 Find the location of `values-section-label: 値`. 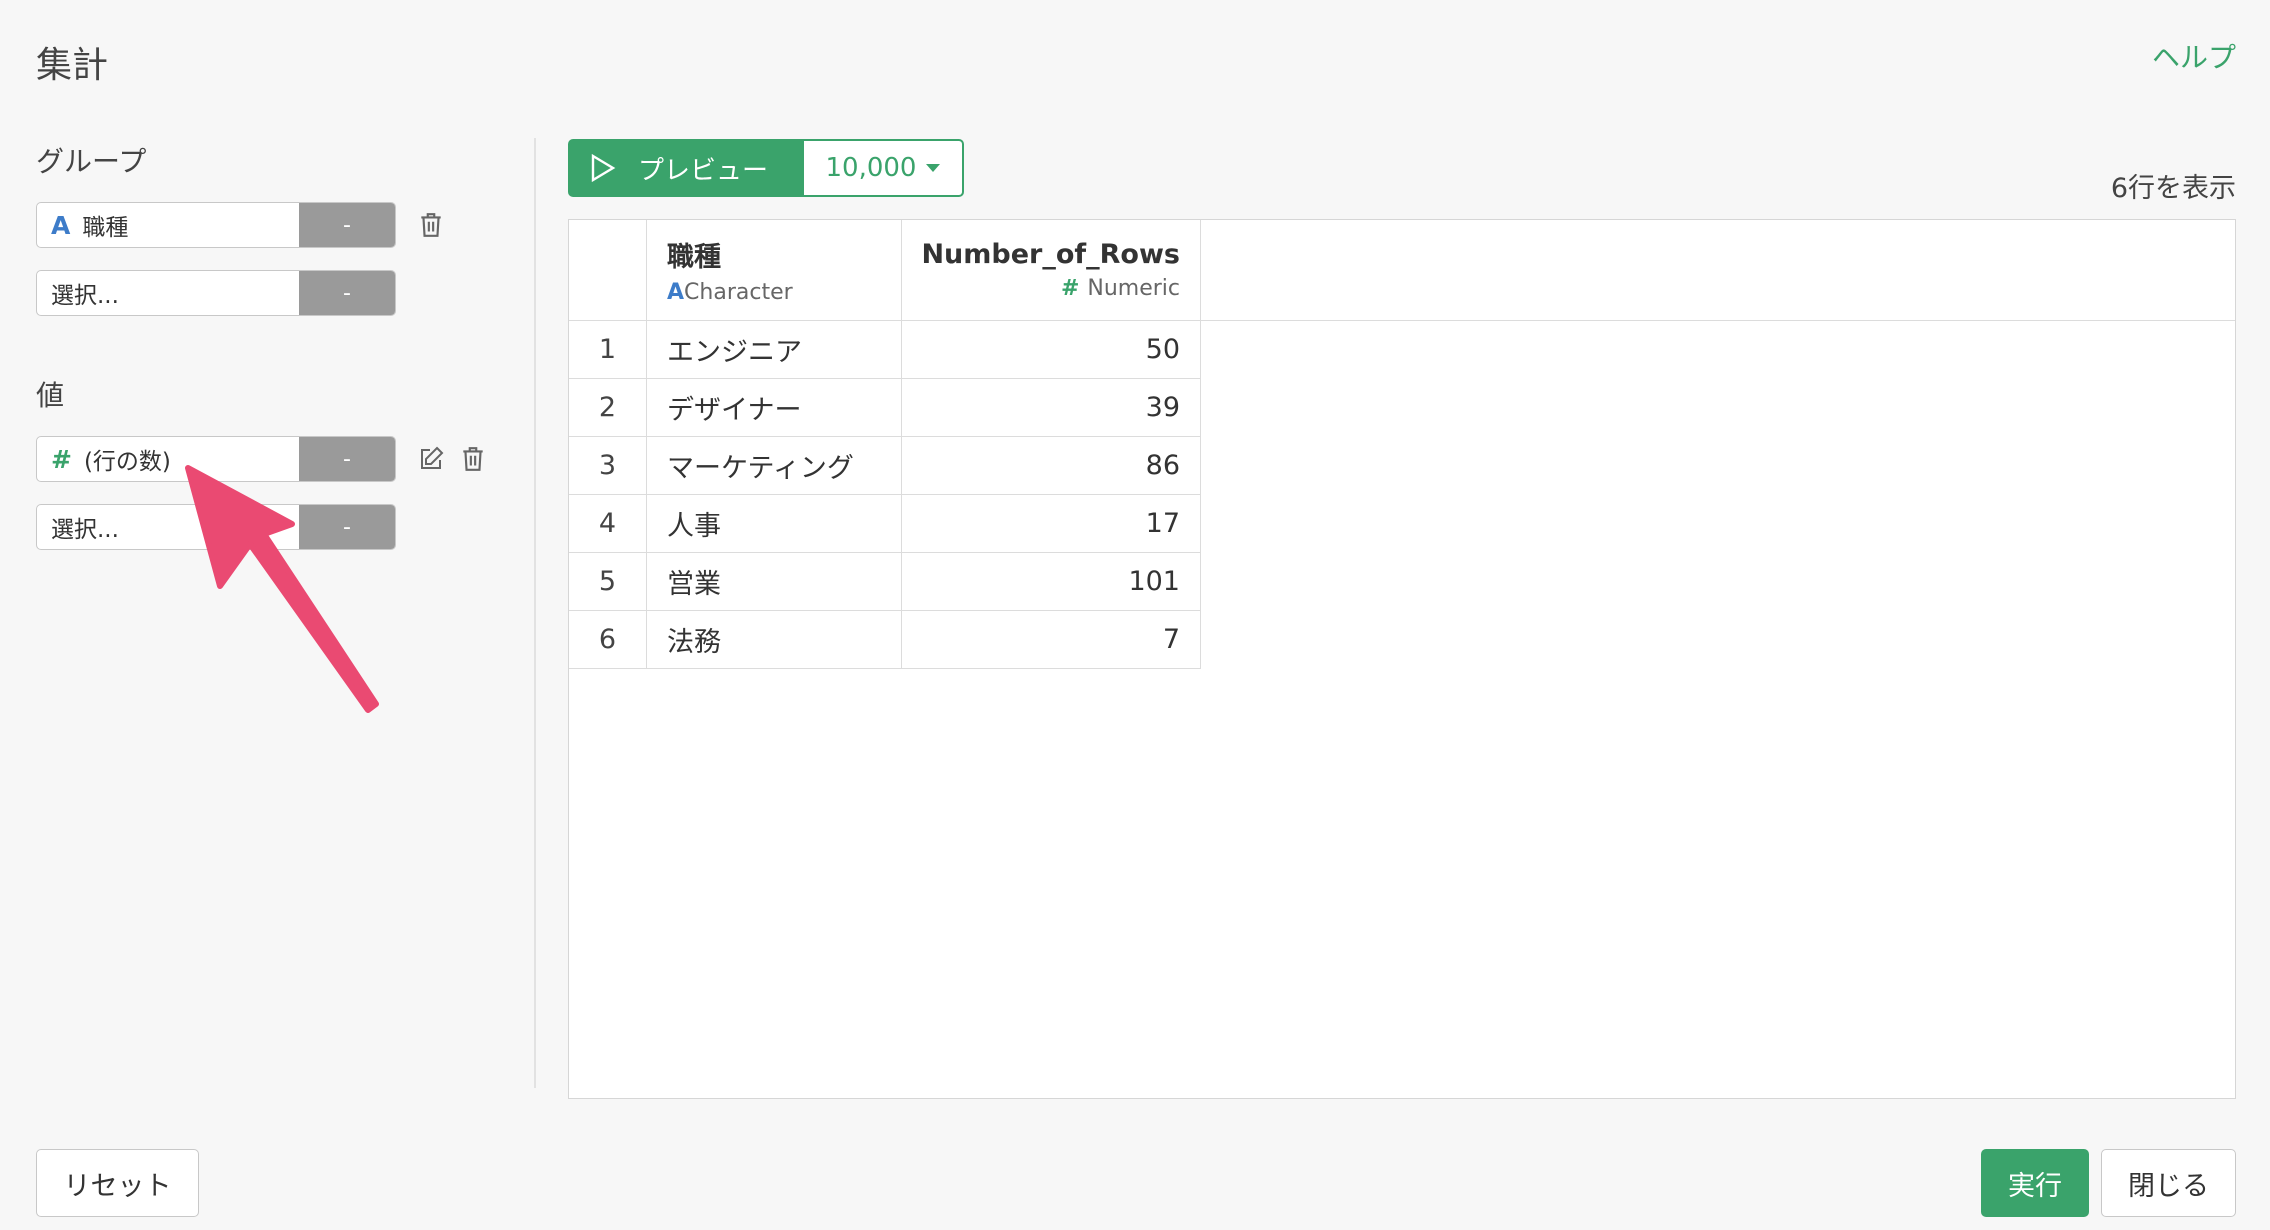

values-section-label: 値 is located at coordinates (50, 395).